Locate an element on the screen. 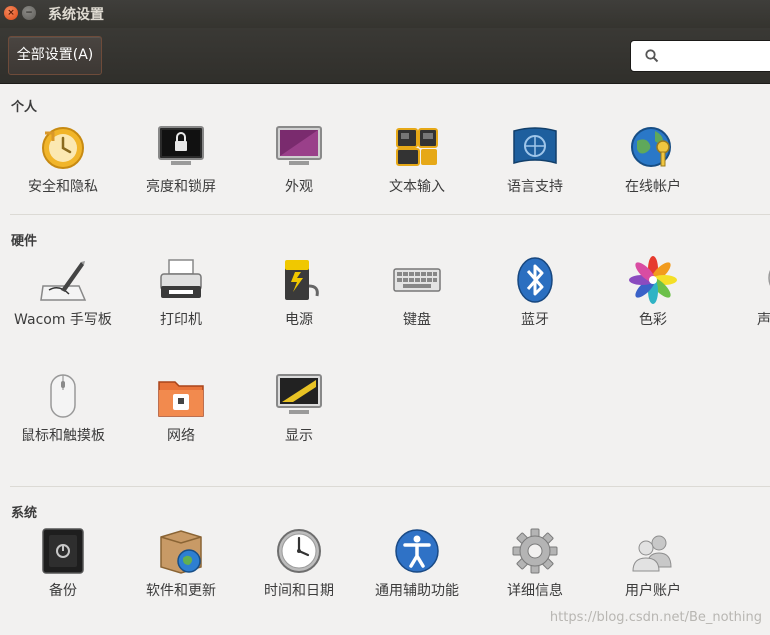 The width and height of the screenshot is (770, 635). settings-item-software-updates: 软件和更新 is located at coordinates (181, 564).